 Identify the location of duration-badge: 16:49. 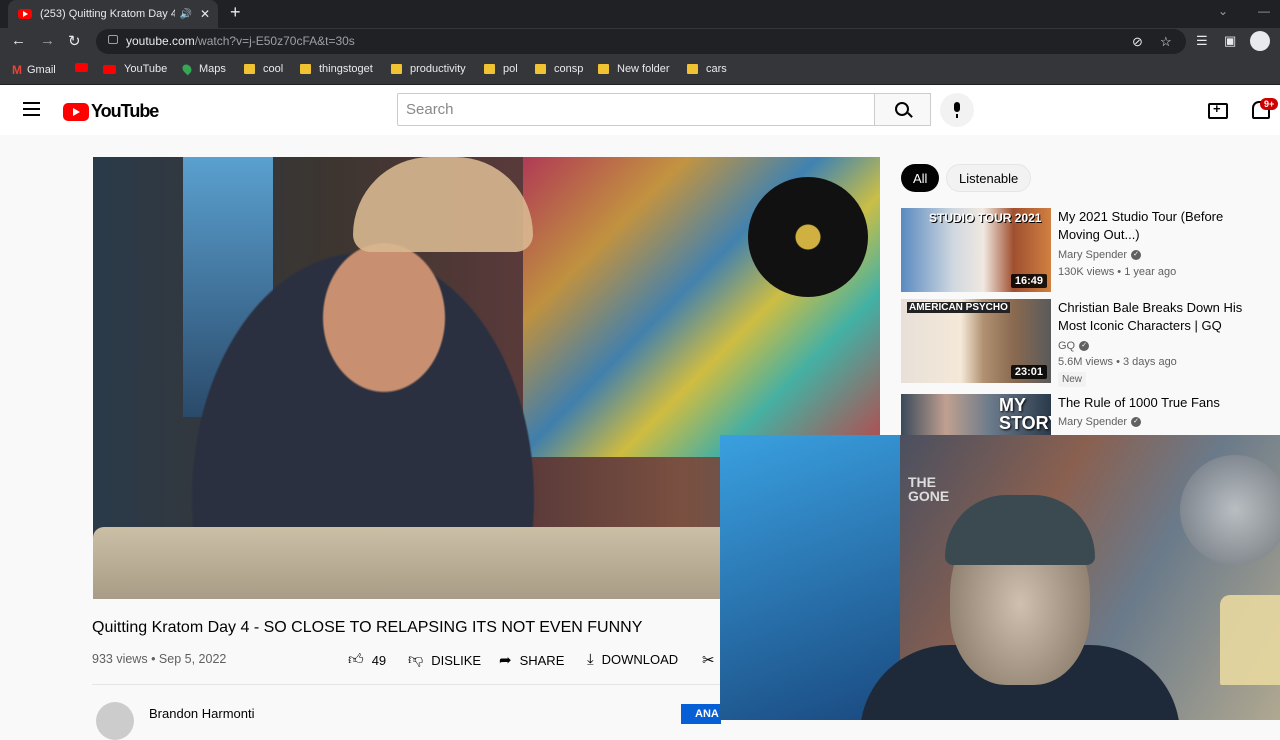
(1028, 281).